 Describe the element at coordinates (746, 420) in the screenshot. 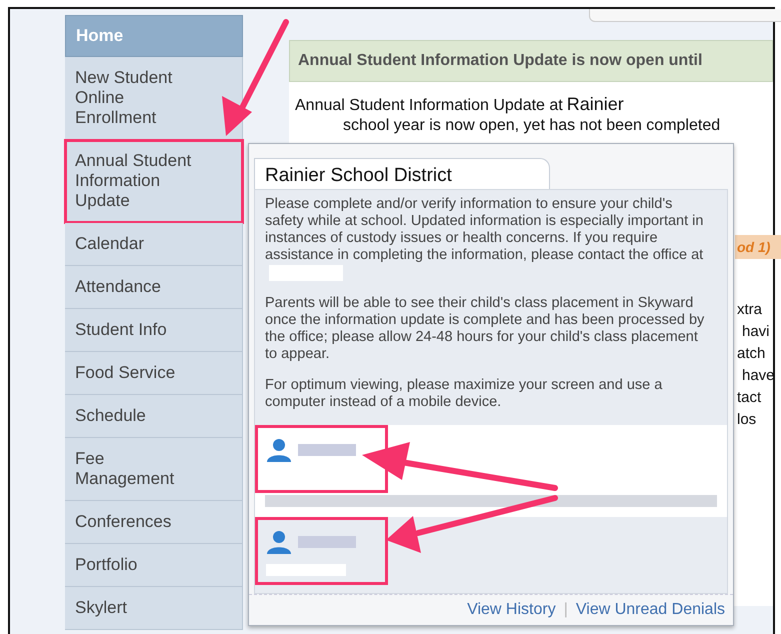

I see `text-fragment: los` at that location.